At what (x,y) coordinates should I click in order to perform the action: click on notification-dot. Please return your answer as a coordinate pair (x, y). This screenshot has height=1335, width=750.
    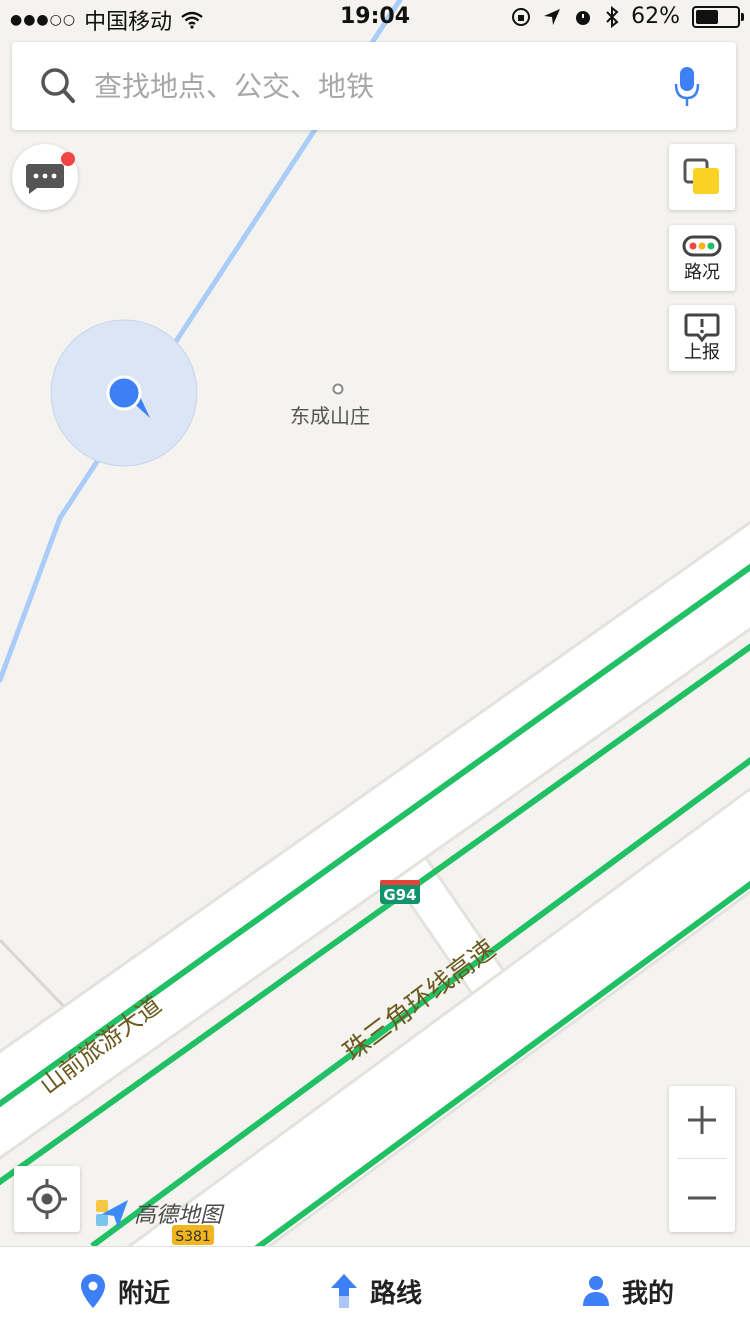
    Looking at the image, I should click on (68, 159).